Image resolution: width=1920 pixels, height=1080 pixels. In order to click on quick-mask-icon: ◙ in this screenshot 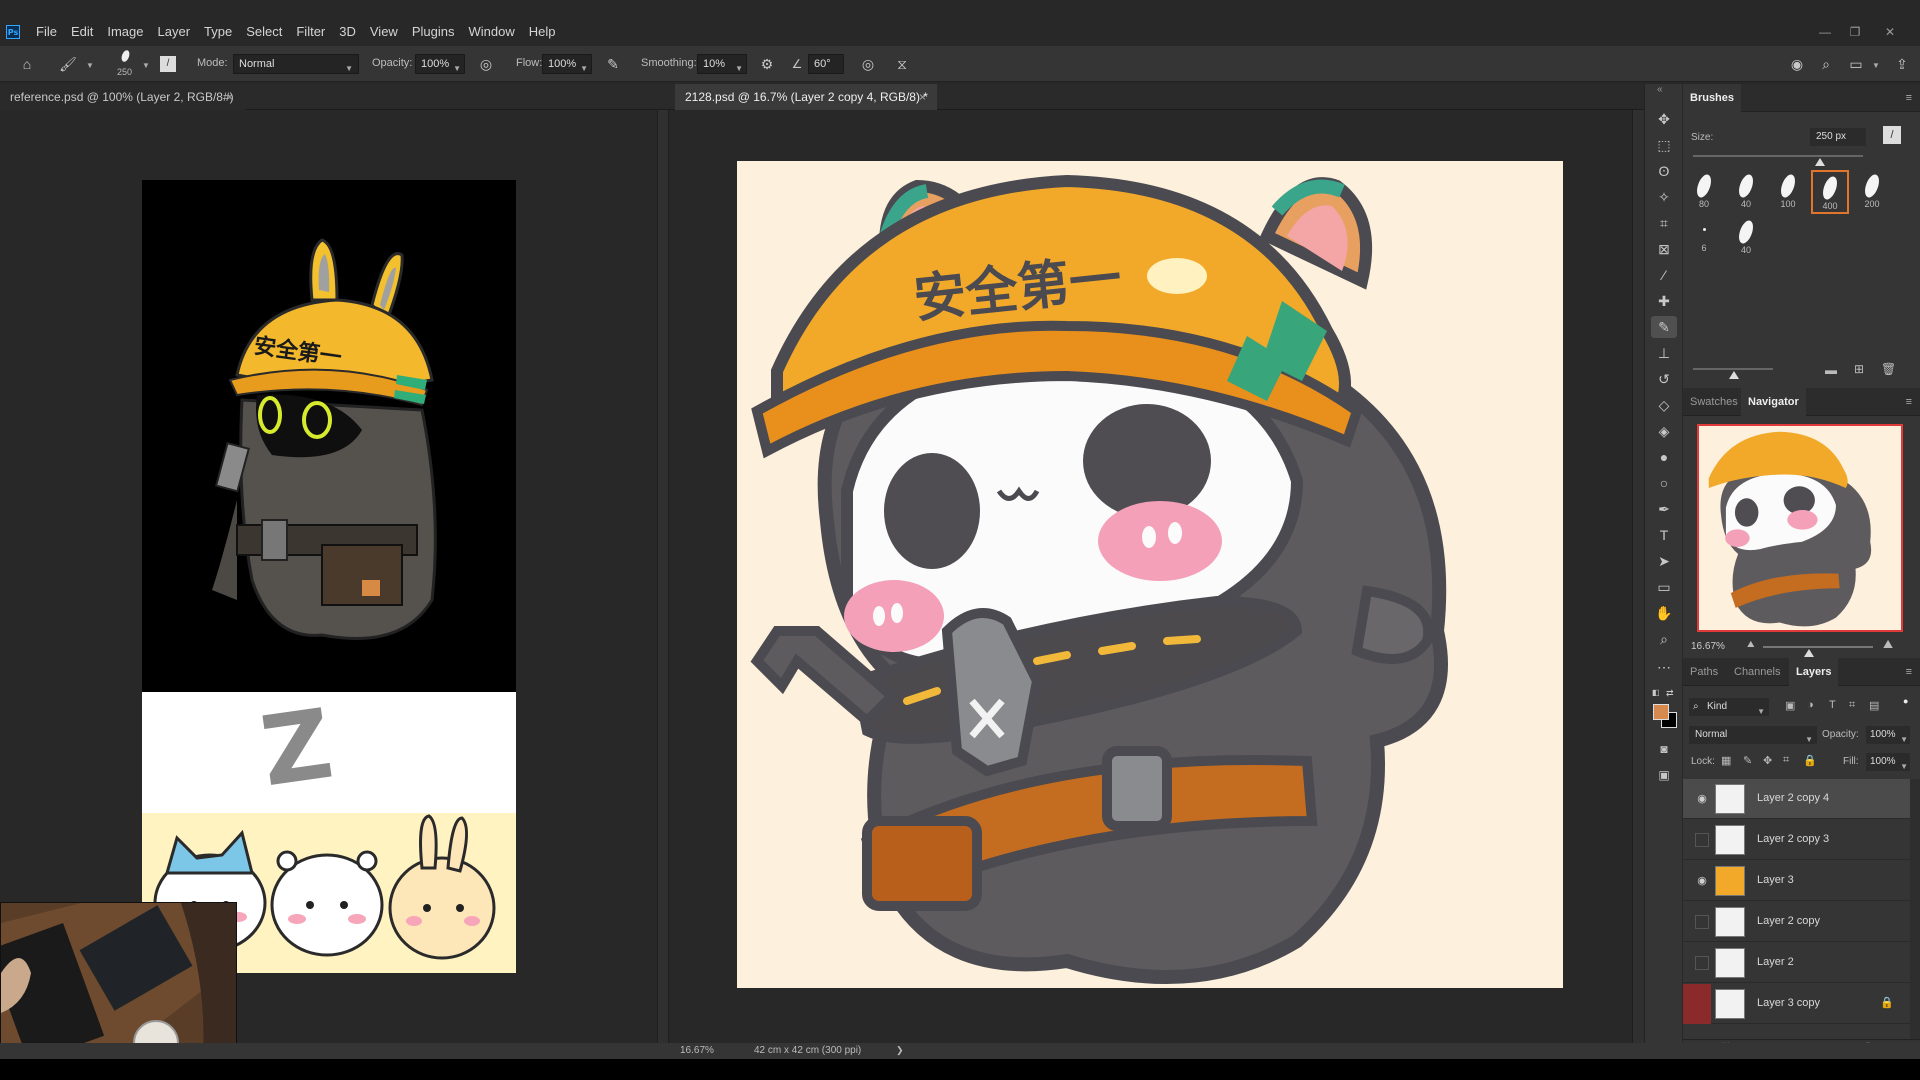, I will do `click(1664, 749)`.